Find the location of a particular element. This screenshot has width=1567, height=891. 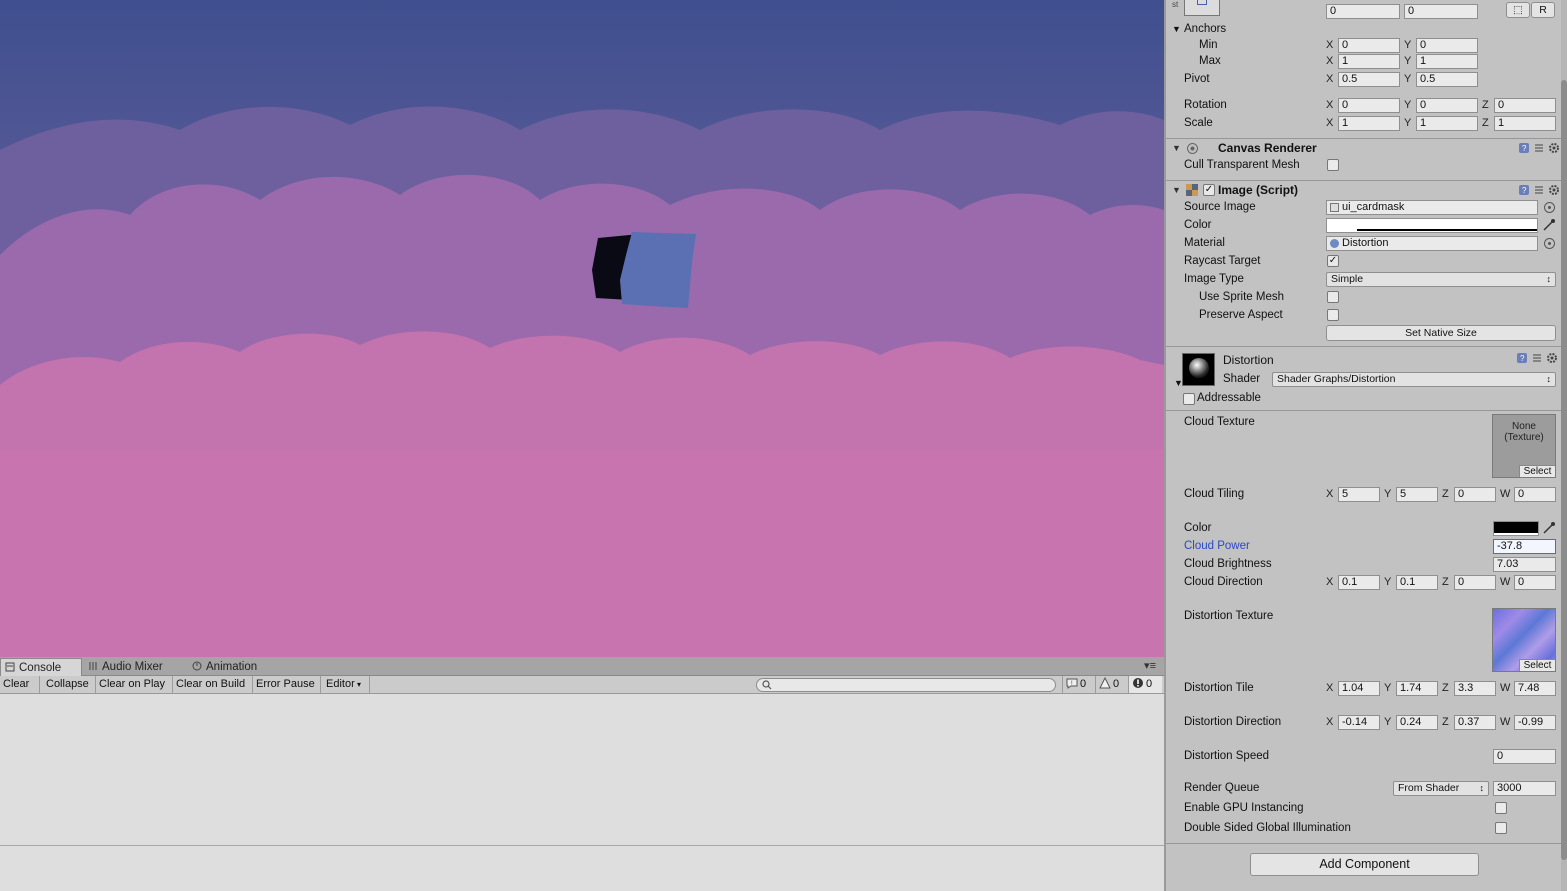

clear-on-play-button: Clear on Play is located at coordinates (134, 684).